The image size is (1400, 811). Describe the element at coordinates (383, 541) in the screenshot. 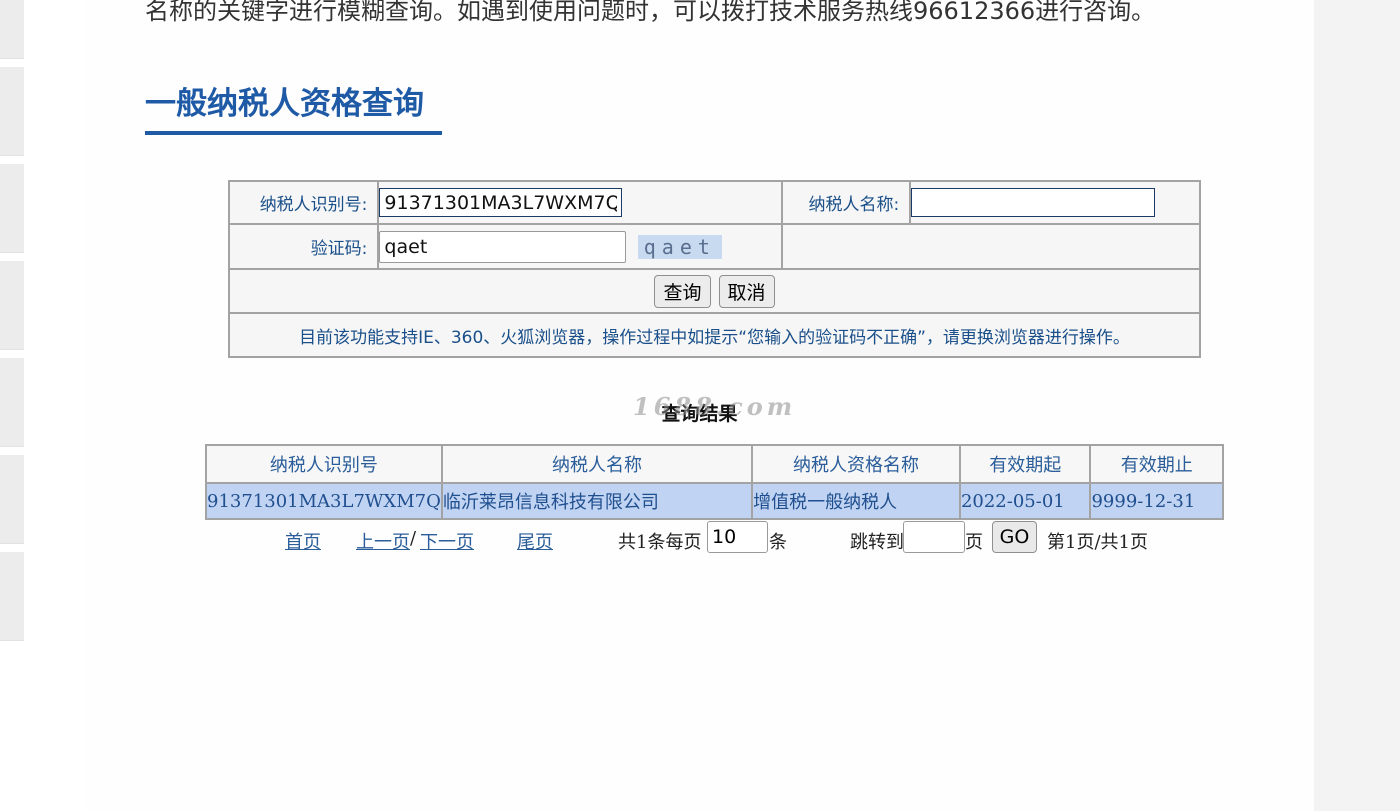

I see `prev-page-link: 上一页` at that location.